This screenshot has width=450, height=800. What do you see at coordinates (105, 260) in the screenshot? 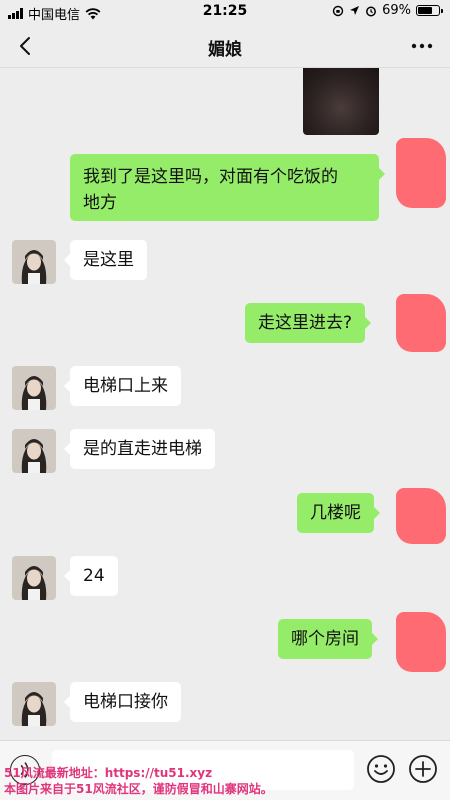
I see `message-bubble-incoming: 是这里` at bounding box center [105, 260].